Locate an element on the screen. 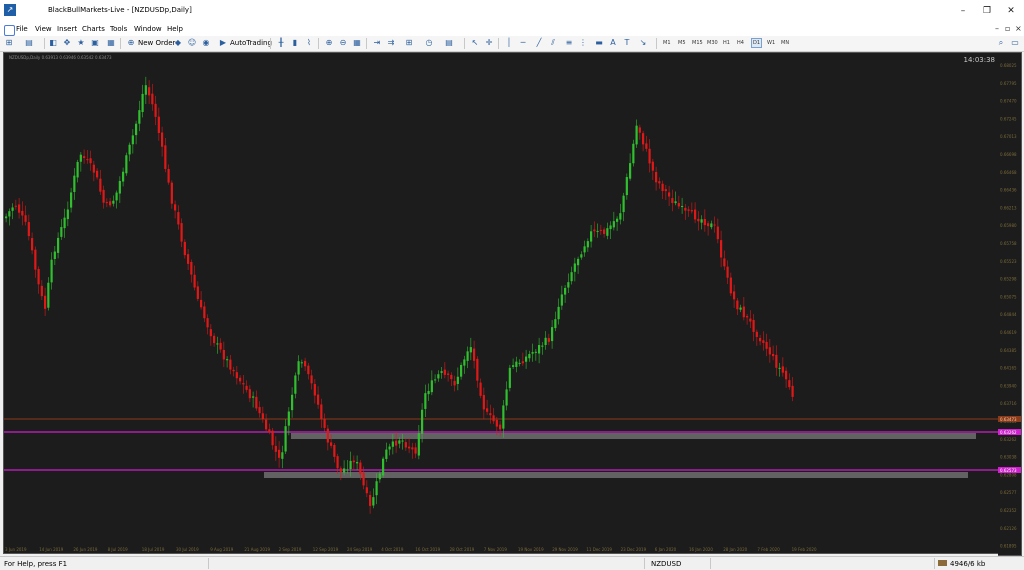 The width and height of the screenshot is (1024, 570). menu-charts: Charts is located at coordinates (93, 29).